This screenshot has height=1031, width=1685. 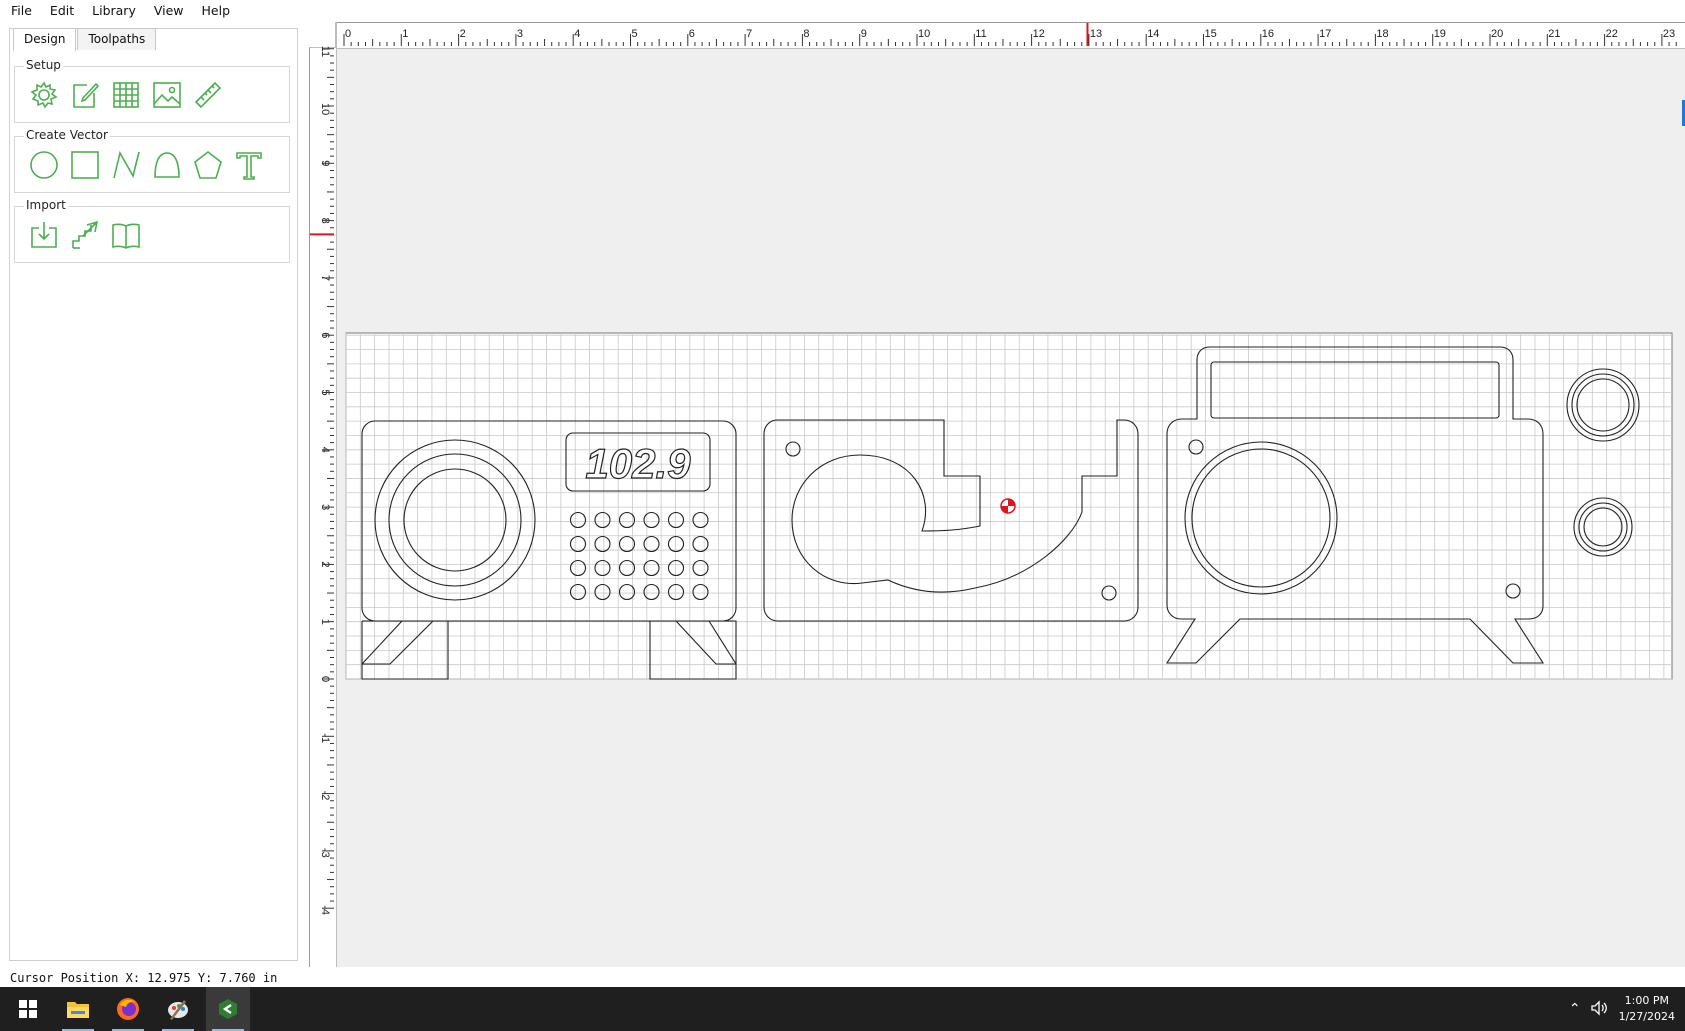 I want to click on clock: 1:00 PM 1/27/2024, so click(x=1647, y=1009).